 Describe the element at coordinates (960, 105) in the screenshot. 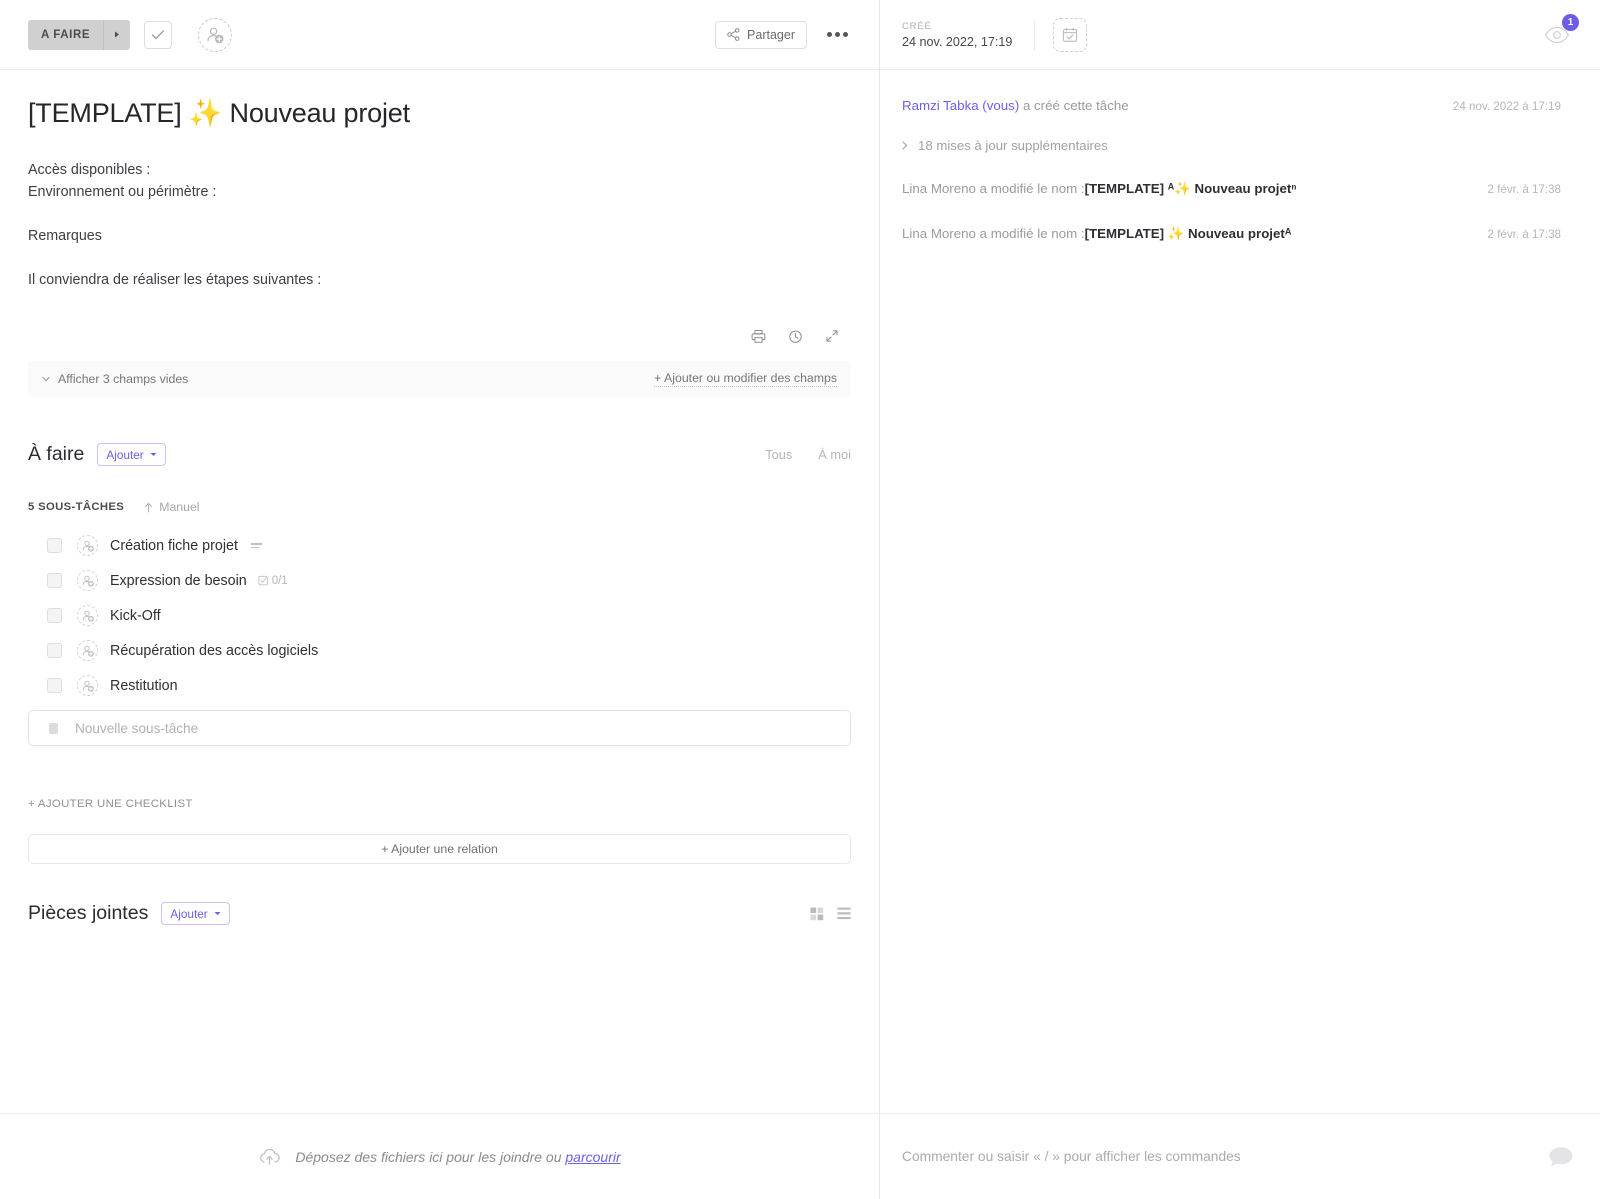

I see `activity-user-link: Ramzi Tabka (vous)` at that location.